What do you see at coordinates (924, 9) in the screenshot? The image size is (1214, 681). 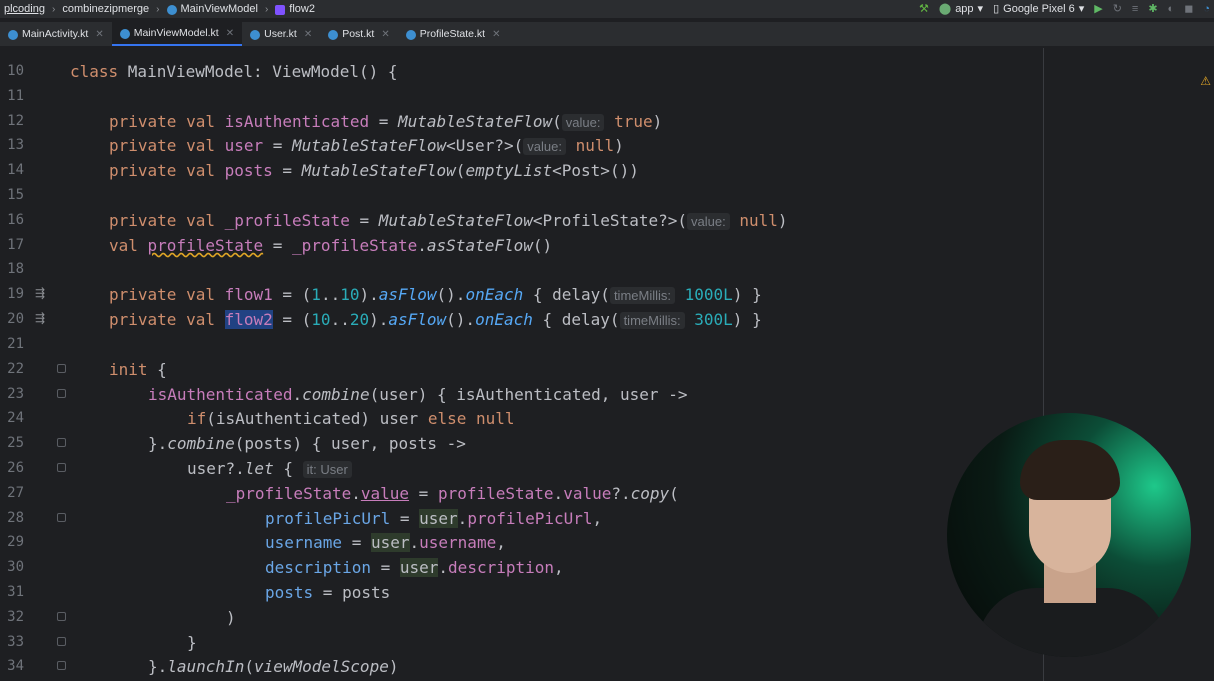 I see `hammer-icon: ⚒` at bounding box center [924, 9].